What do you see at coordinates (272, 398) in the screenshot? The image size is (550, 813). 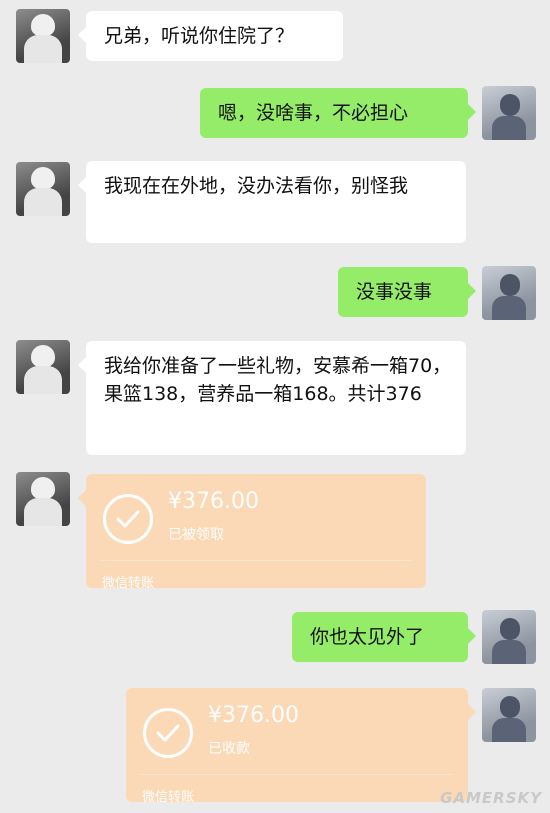 I see `incoming-message-bubble: 我给你准备了一些礼物，安慕希一箱70，果篮138，营养品一箱168。共计376` at bounding box center [272, 398].